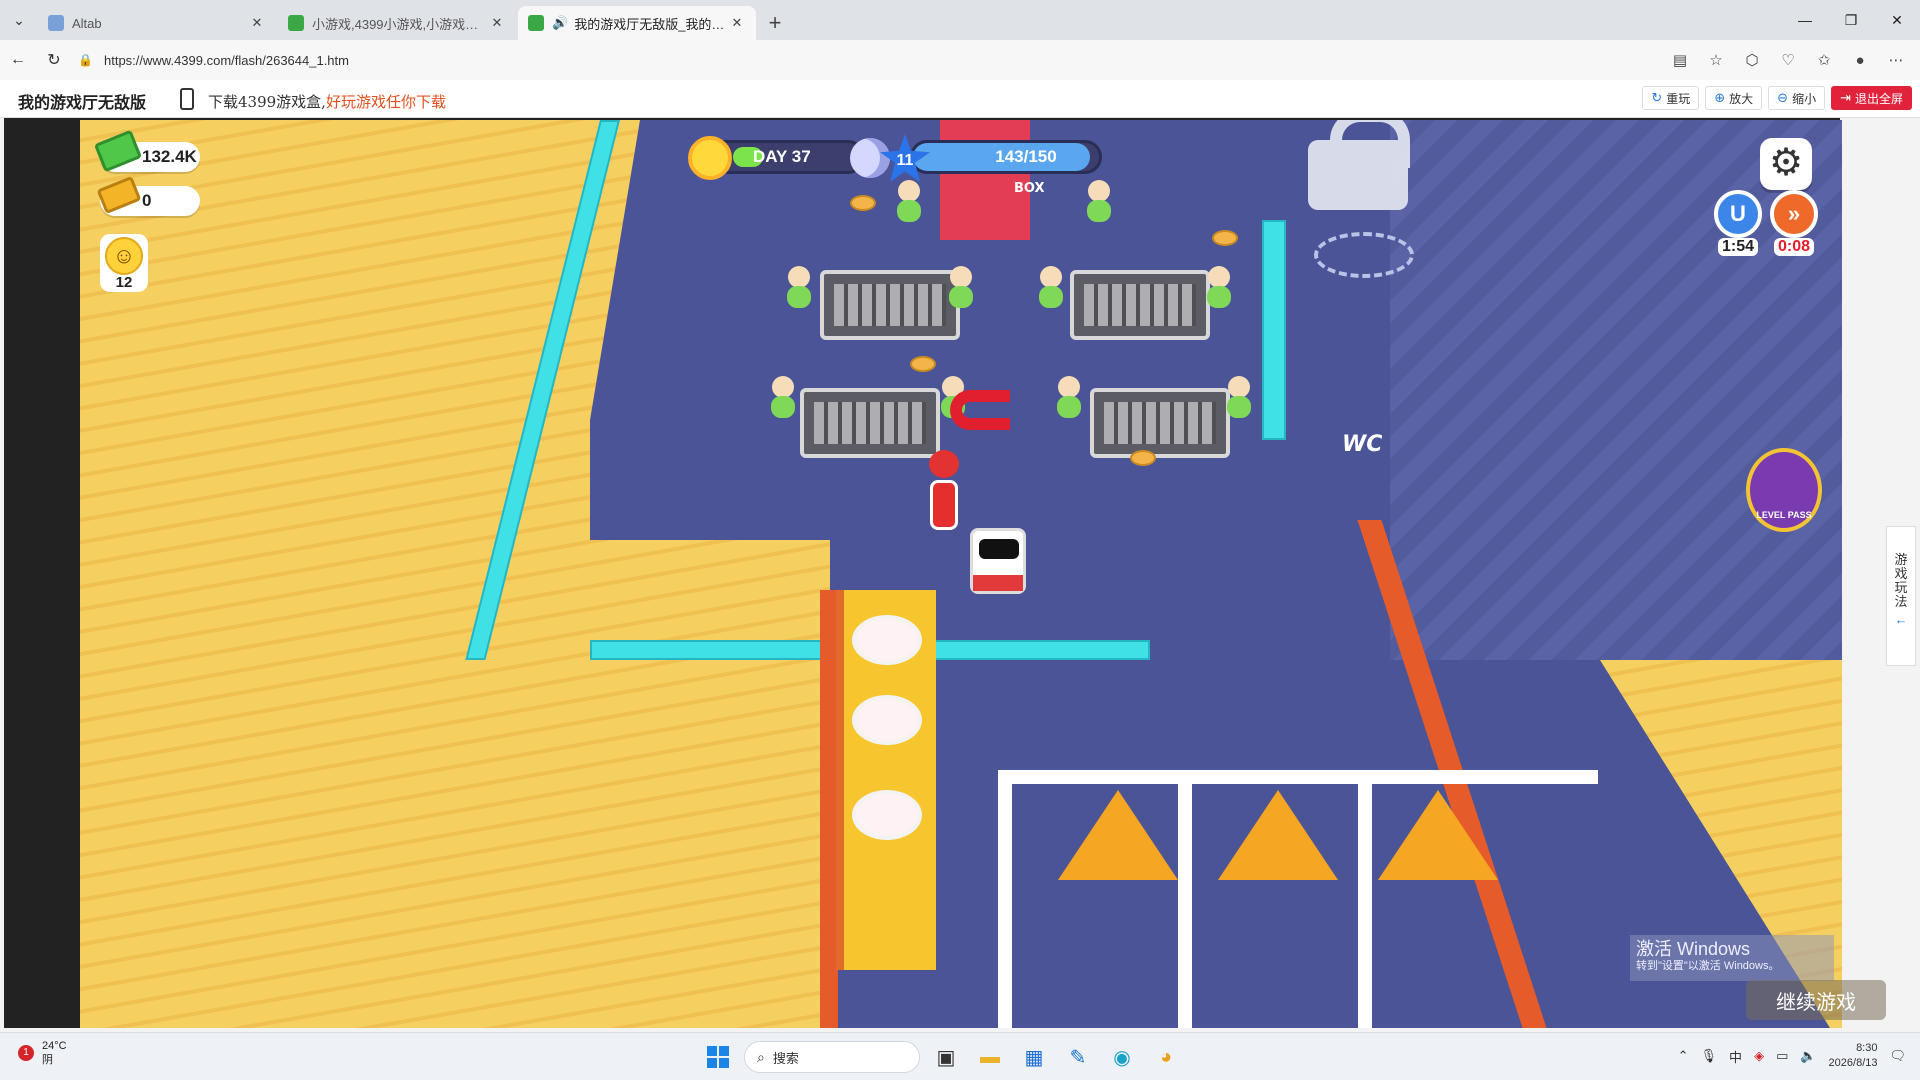 This screenshot has height=1080, width=1920. Describe the element at coordinates (1808, 1056) in the screenshot. I see `volume-icon: 🔈` at that location.